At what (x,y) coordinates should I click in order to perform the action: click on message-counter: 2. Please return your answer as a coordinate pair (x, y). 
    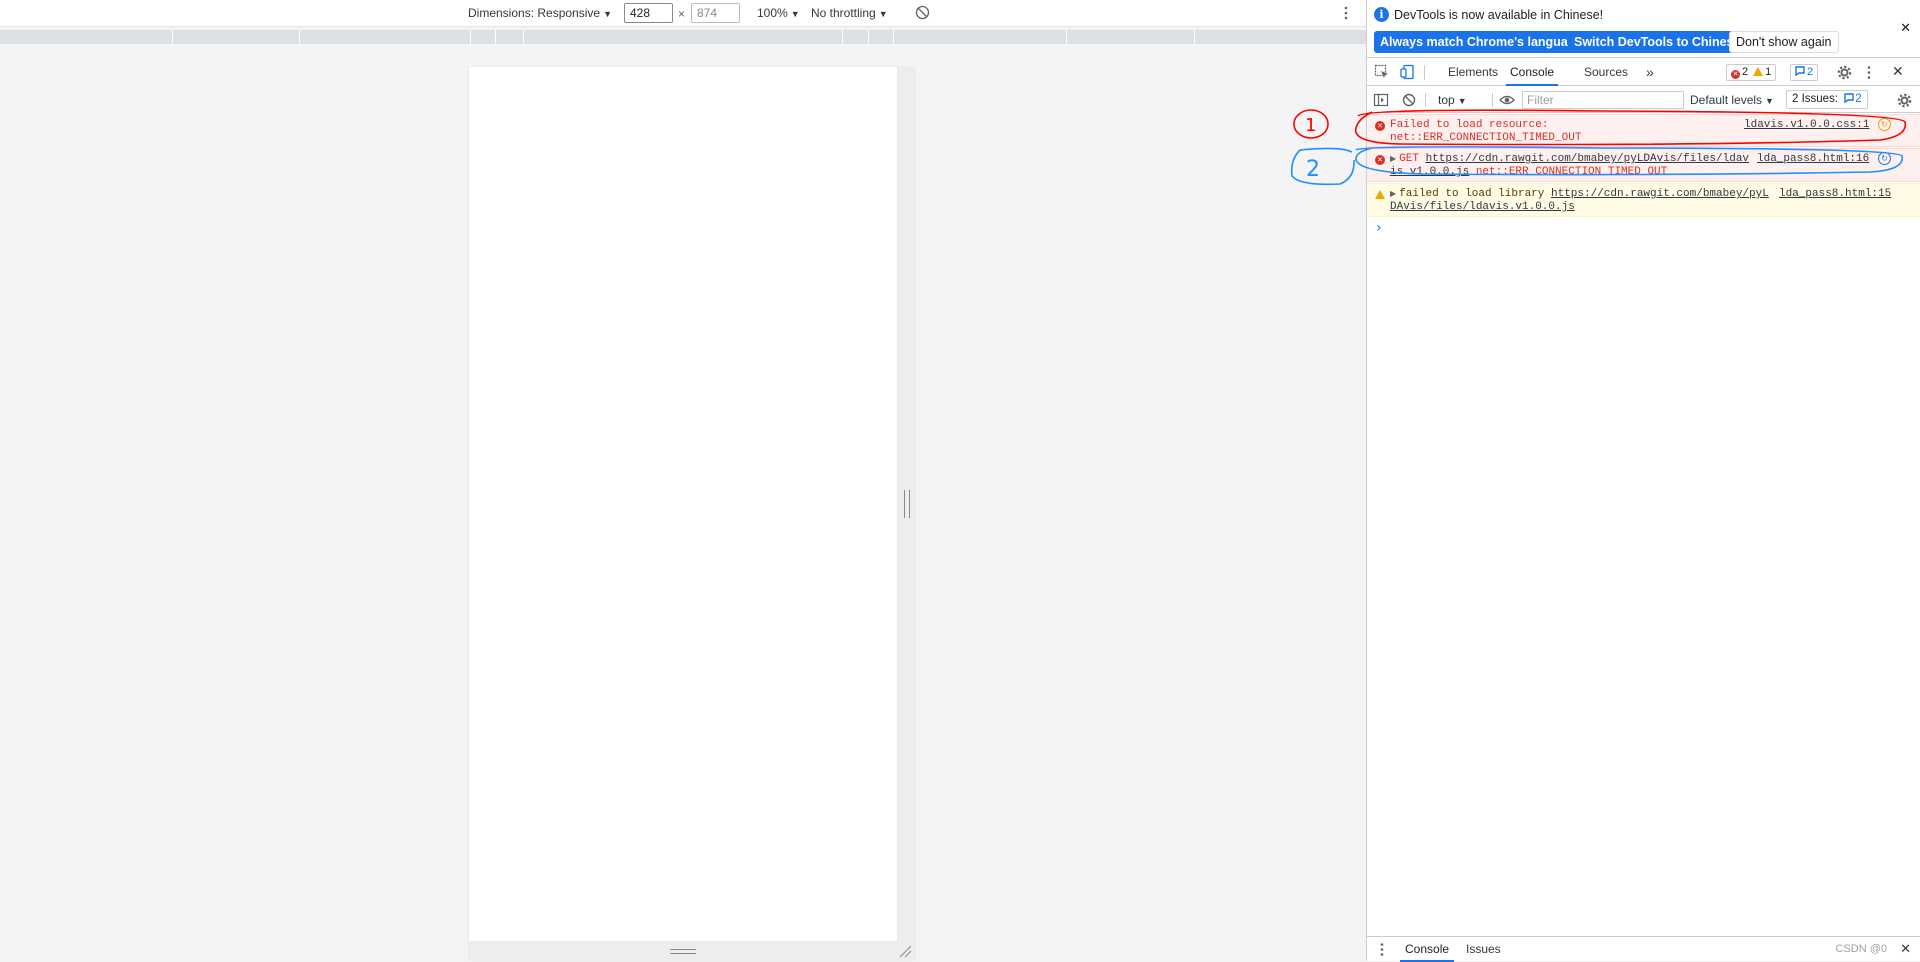
    Looking at the image, I should click on (1804, 72).